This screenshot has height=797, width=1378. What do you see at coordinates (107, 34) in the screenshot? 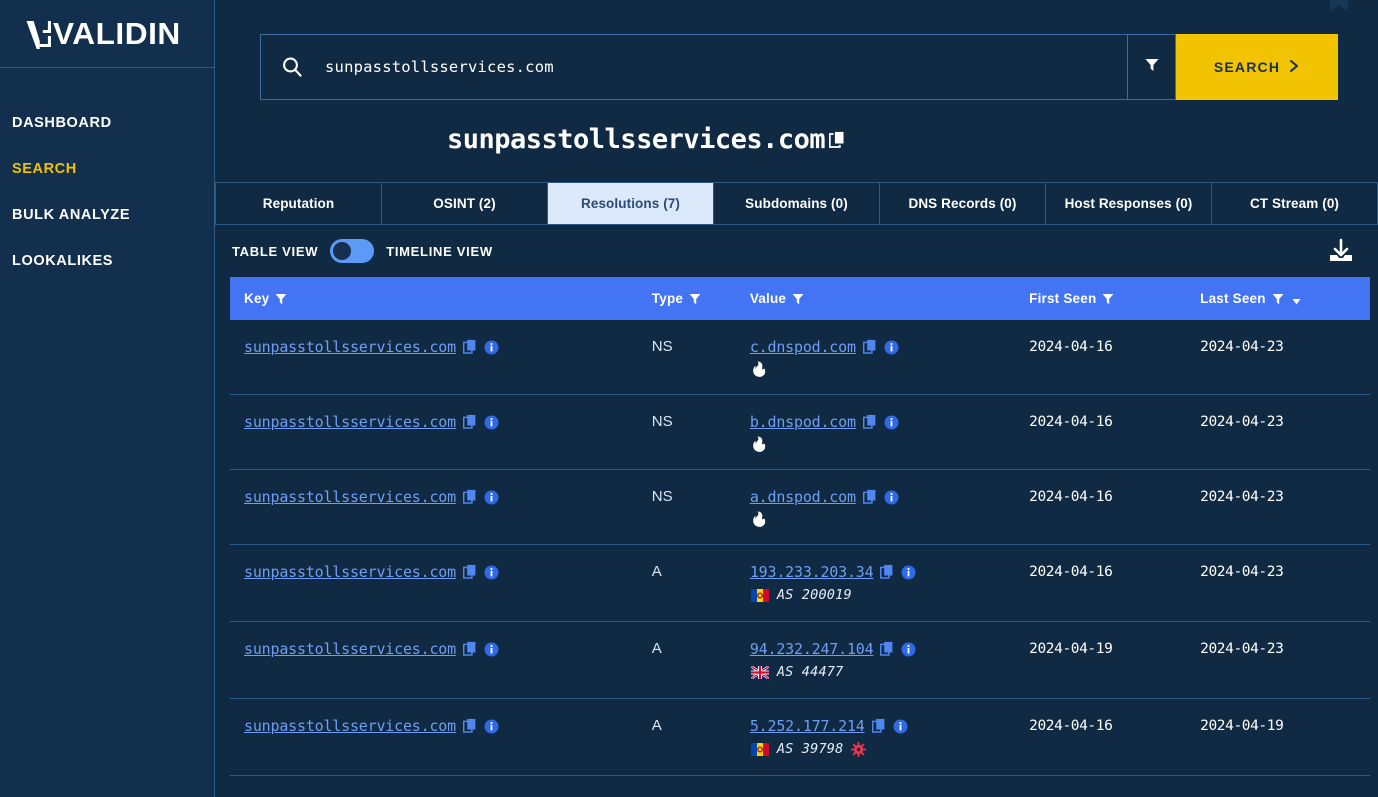
I see `brand-logo: VALIDIN` at bounding box center [107, 34].